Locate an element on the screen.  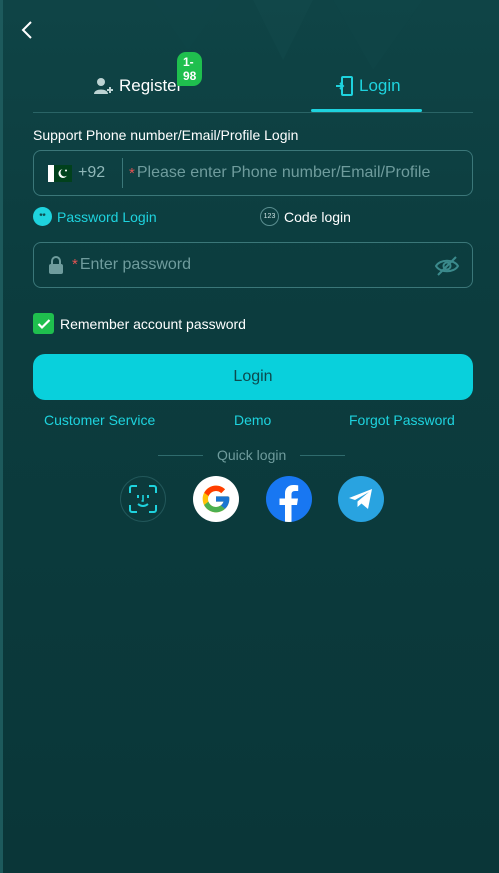
google-login-button is located at coordinates (216, 499).